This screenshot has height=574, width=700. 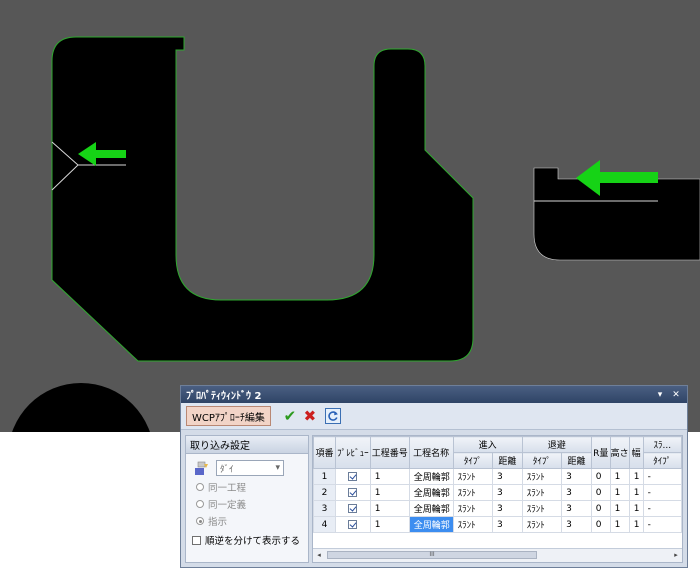 What do you see at coordinates (556, 444) in the screenshot?
I see `header-retreat: 退避` at bounding box center [556, 444].